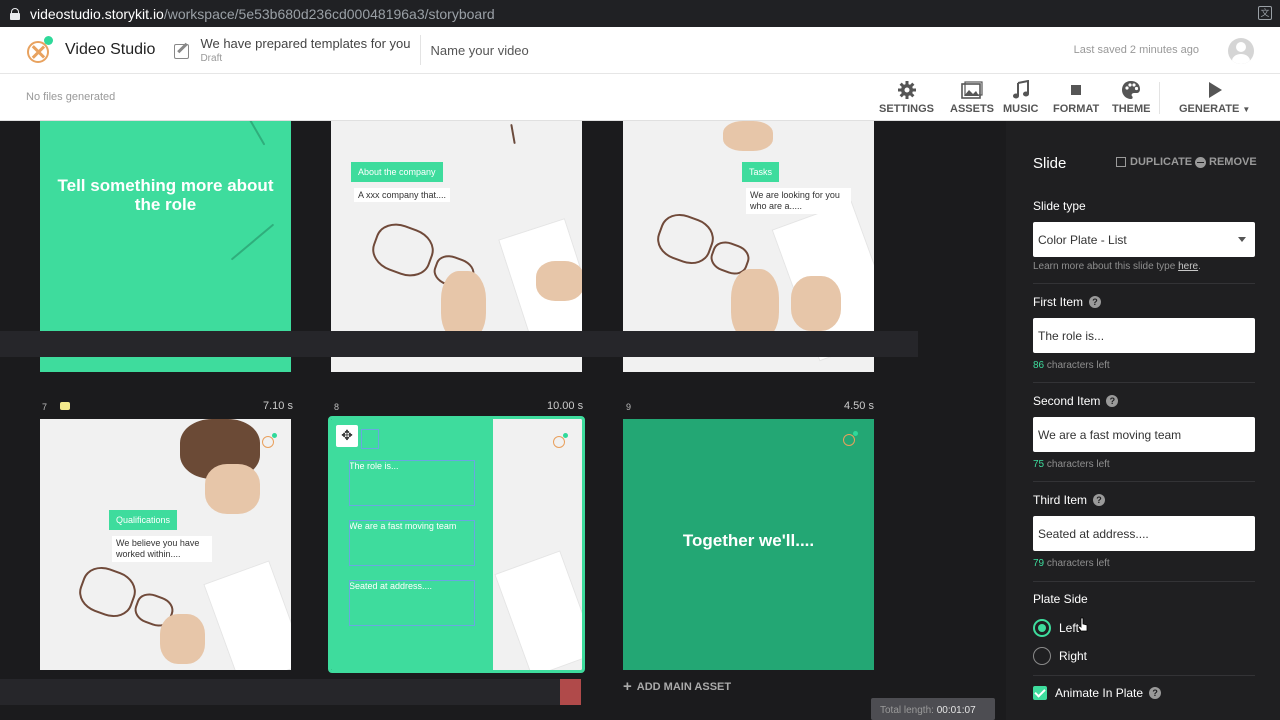 The image size is (1280, 720). What do you see at coordinates (761, 172) in the screenshot?
I see `slide-tag: Tasks` at bounding box center [761, 172].